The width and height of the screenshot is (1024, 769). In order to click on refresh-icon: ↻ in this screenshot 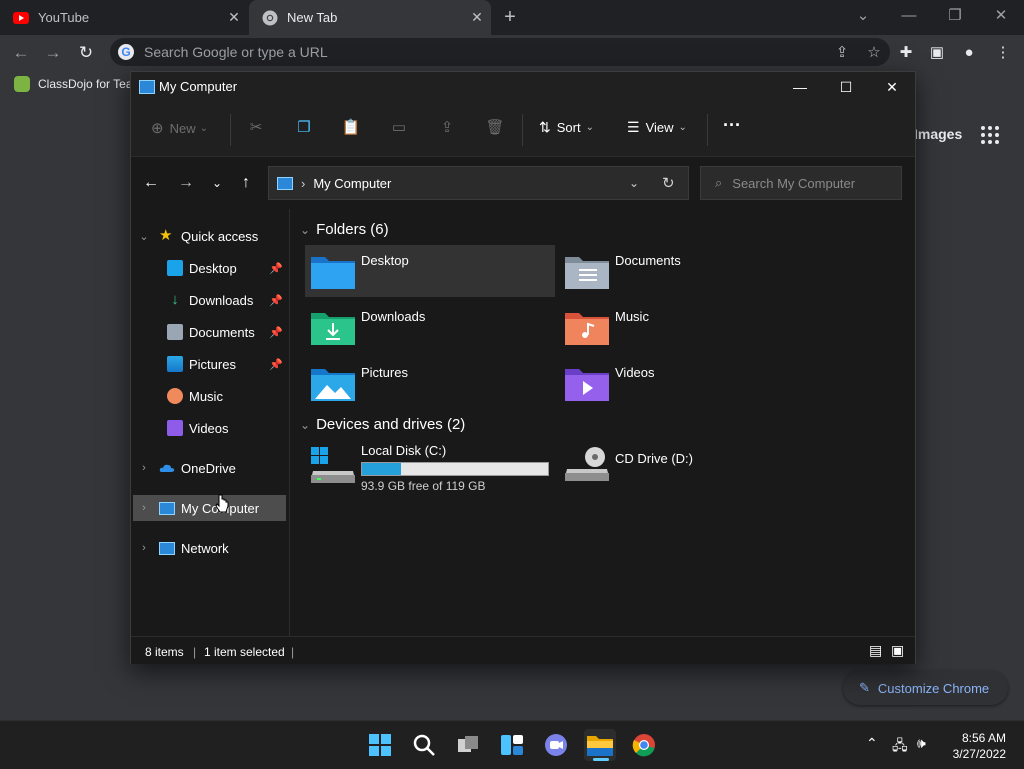, I will do `click(668, 183)`.